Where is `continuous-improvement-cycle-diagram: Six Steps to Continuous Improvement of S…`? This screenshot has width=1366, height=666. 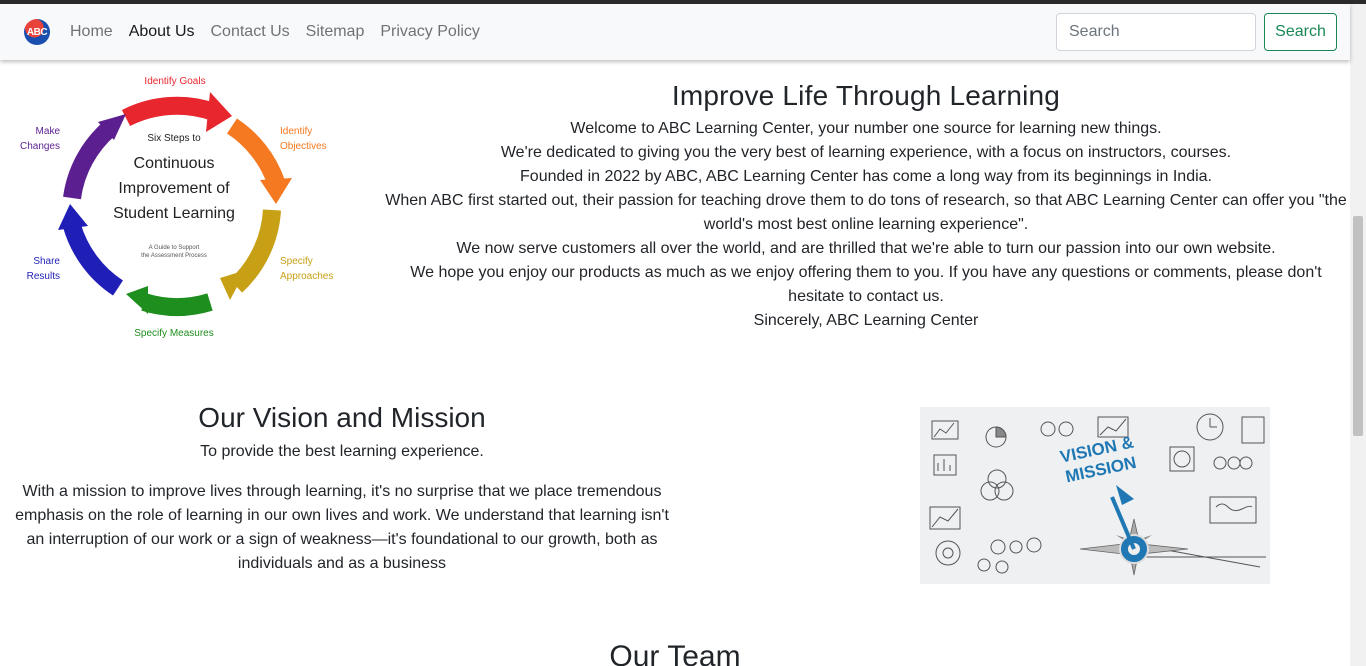 continuous-improvement-cycle-diagram: Six Steps to Continuous Improvement of S… is located at coordinates (176, 207).